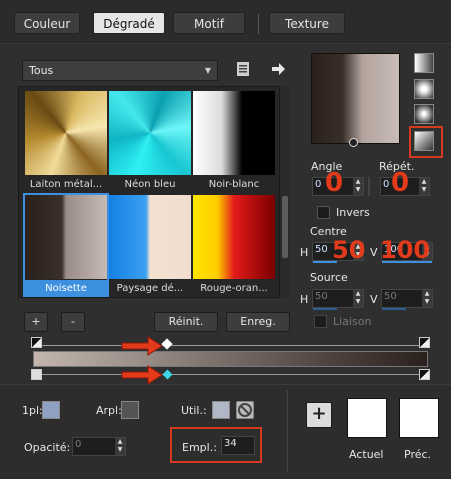 This screenshot has height=479, width=451. What do you see at coordinates (36, 342) in the screenshot?
I see `opacity-stop-left` at bounding box center [36, 342].